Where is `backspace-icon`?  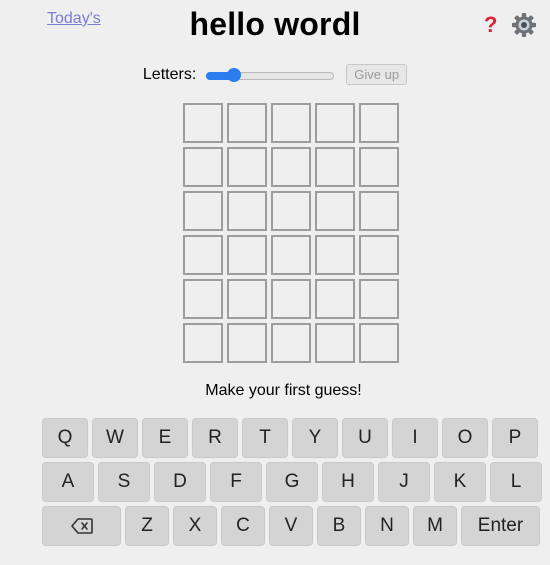 backspace-icon is located at coordinates (81, 526).